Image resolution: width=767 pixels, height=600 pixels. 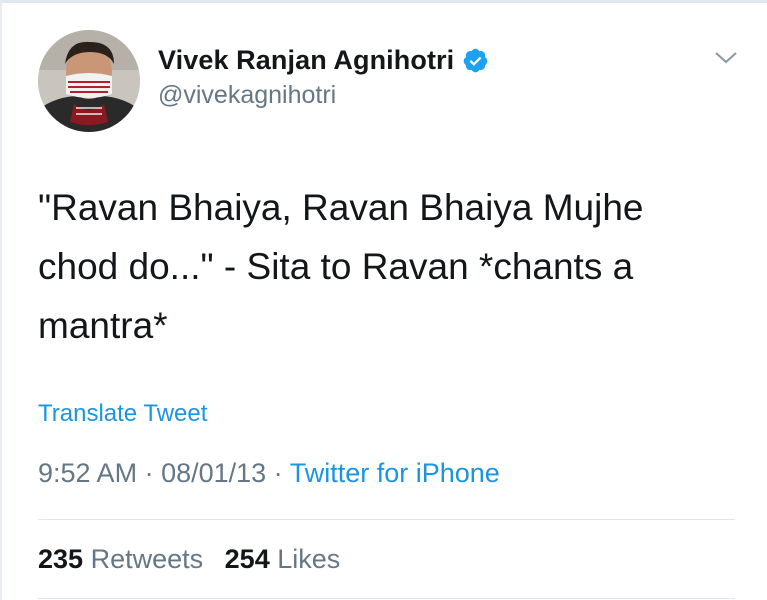 What do you see at coordinates (87, 473) in the screenshot?
I see `tweet-time: 9:52 AM` at bounding box center [87, 473].